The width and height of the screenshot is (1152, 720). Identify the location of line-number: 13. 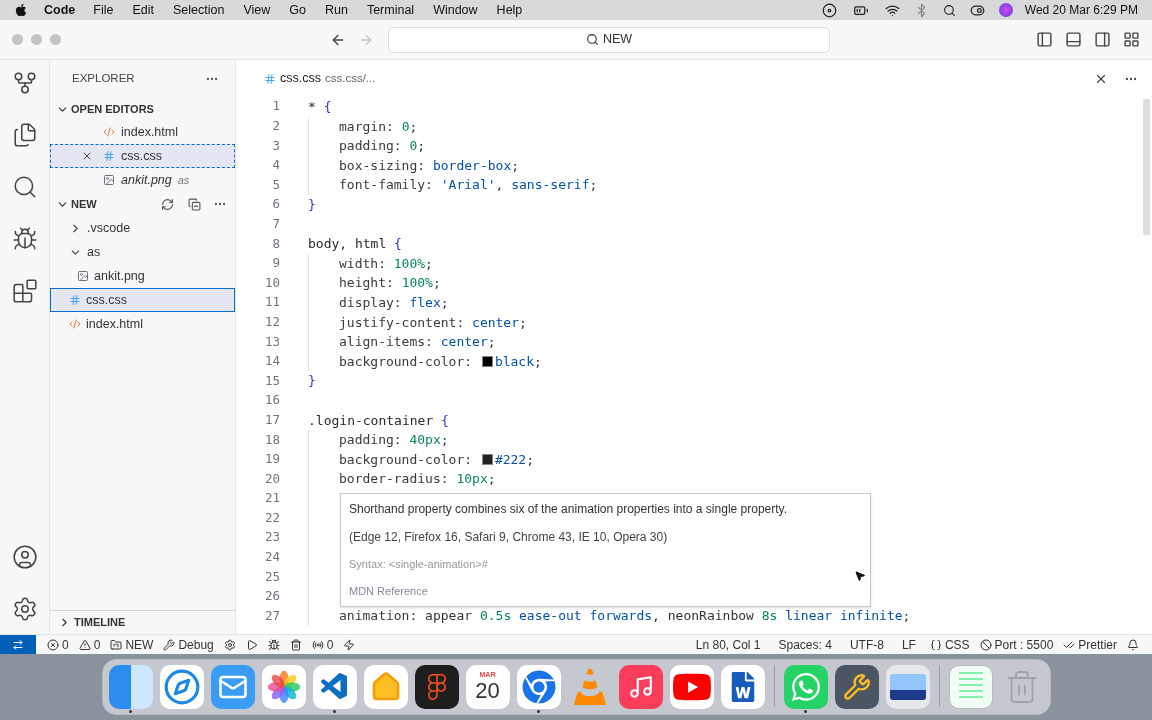
(271, 341).